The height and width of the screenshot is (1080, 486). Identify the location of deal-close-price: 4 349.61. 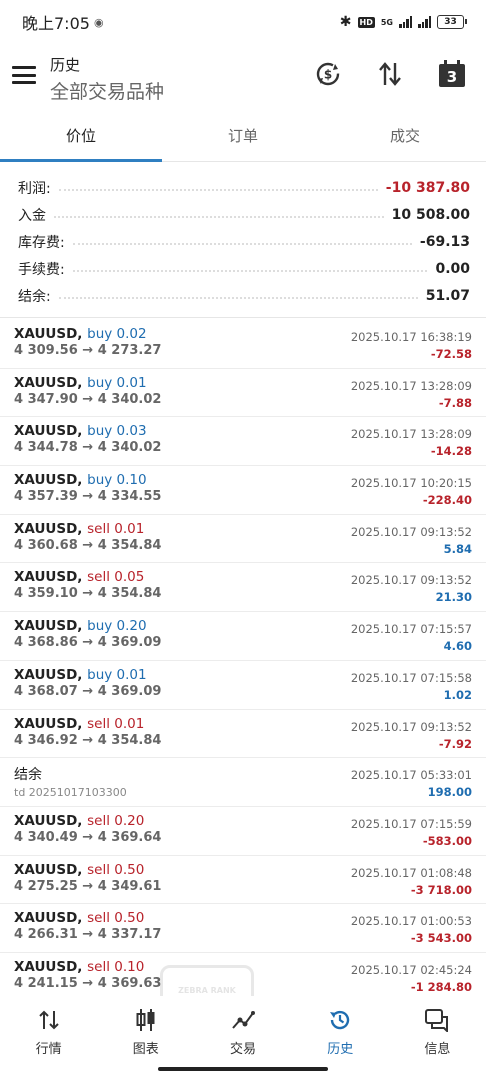
(129, 886).